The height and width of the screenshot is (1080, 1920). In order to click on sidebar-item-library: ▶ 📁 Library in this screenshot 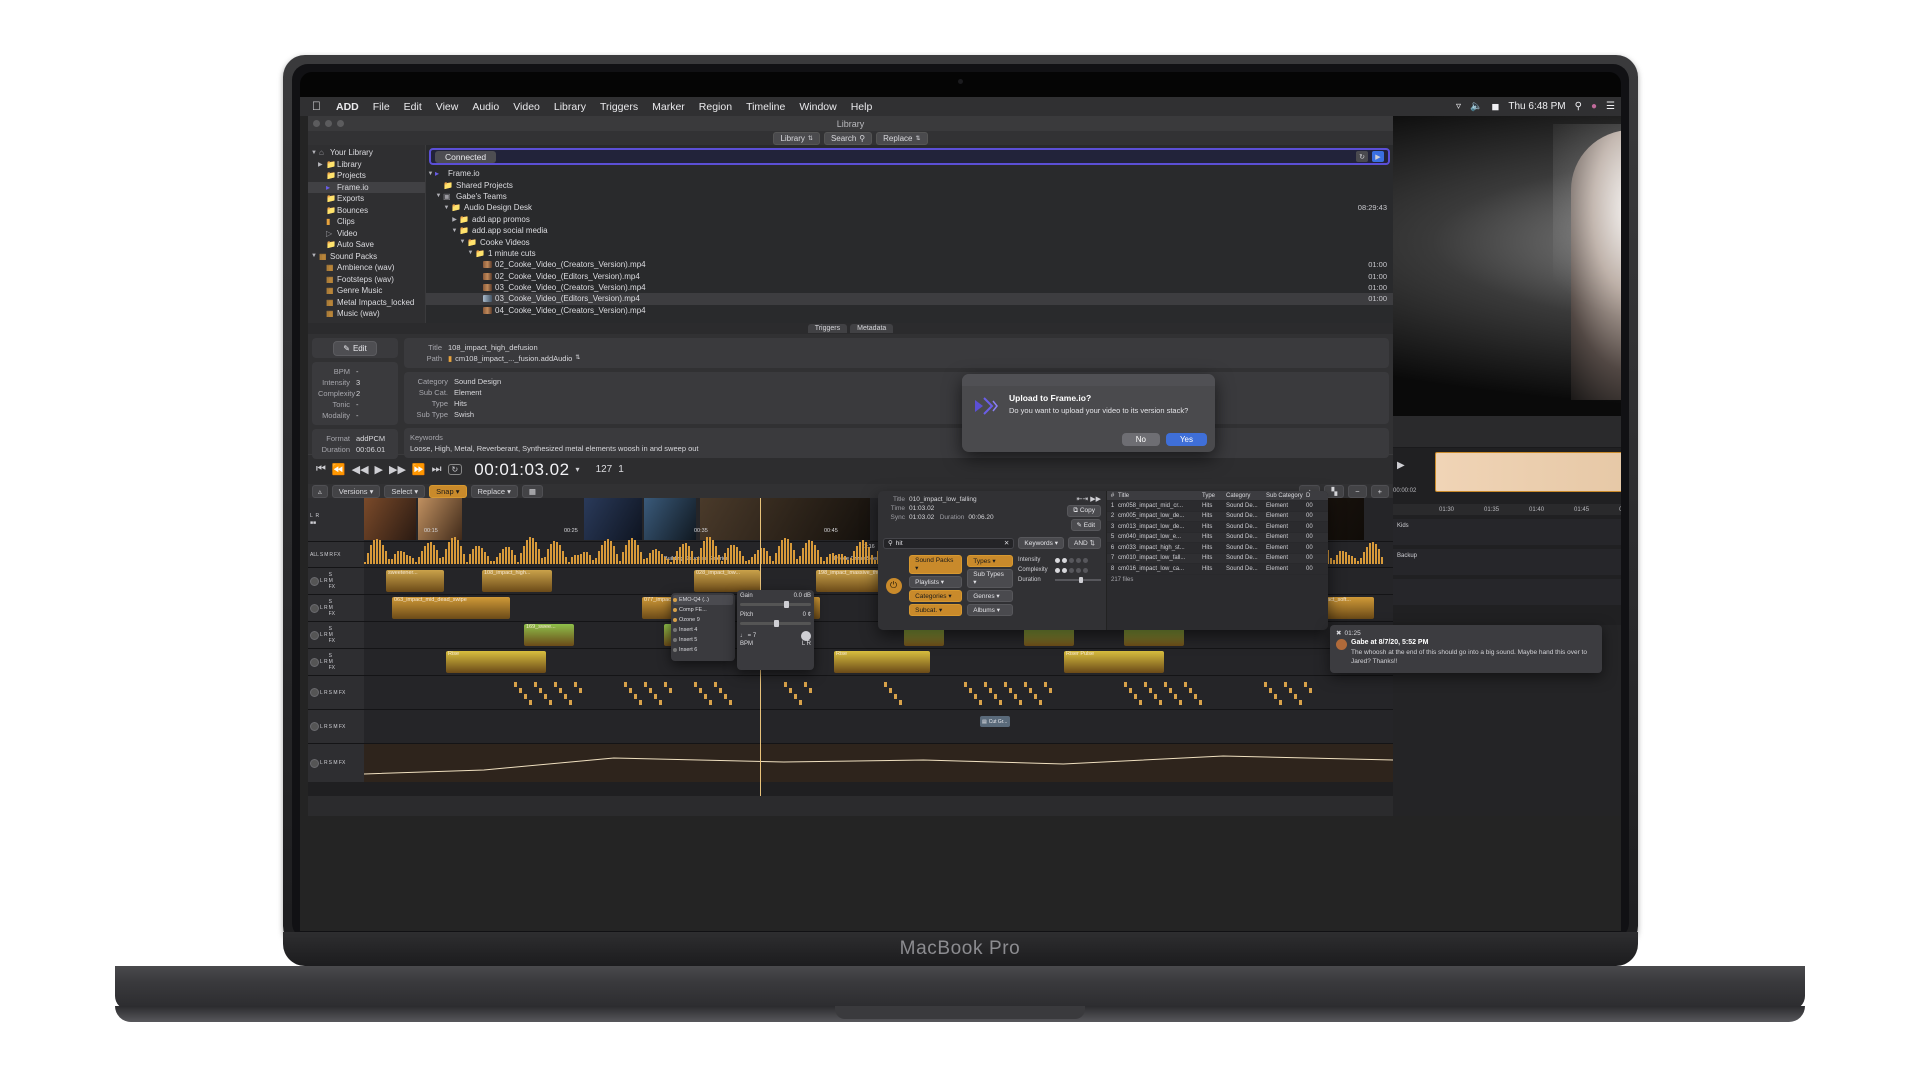, I will do `click(366, 165)`.